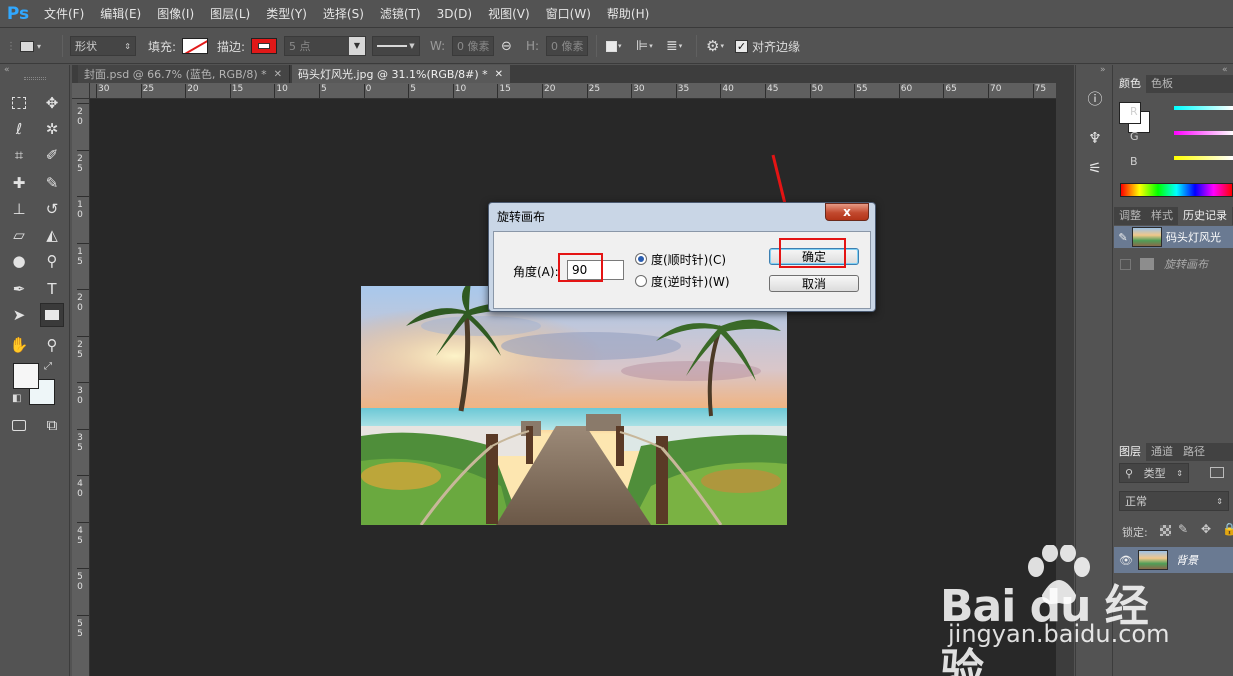  I want to click on menu-window: 窗口(W), so click(568, 14).